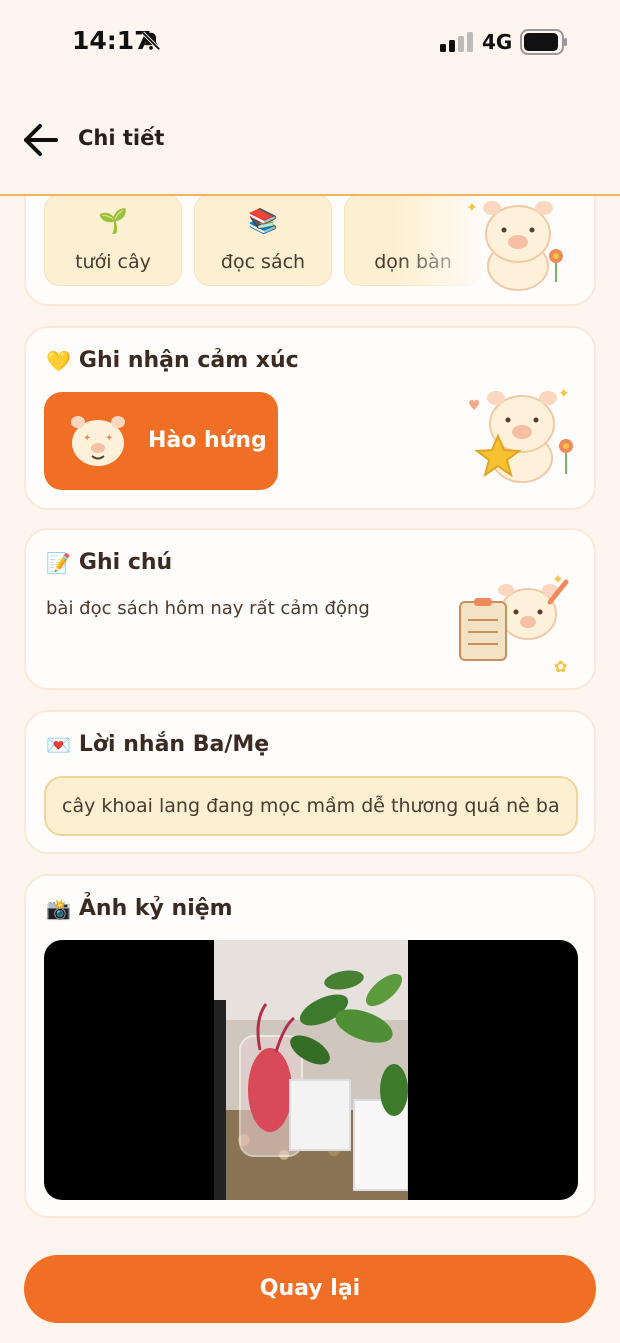  Describe the element at coordinates (58, 562) in the screenshot. I see `memo-icon: 📝` at that location.